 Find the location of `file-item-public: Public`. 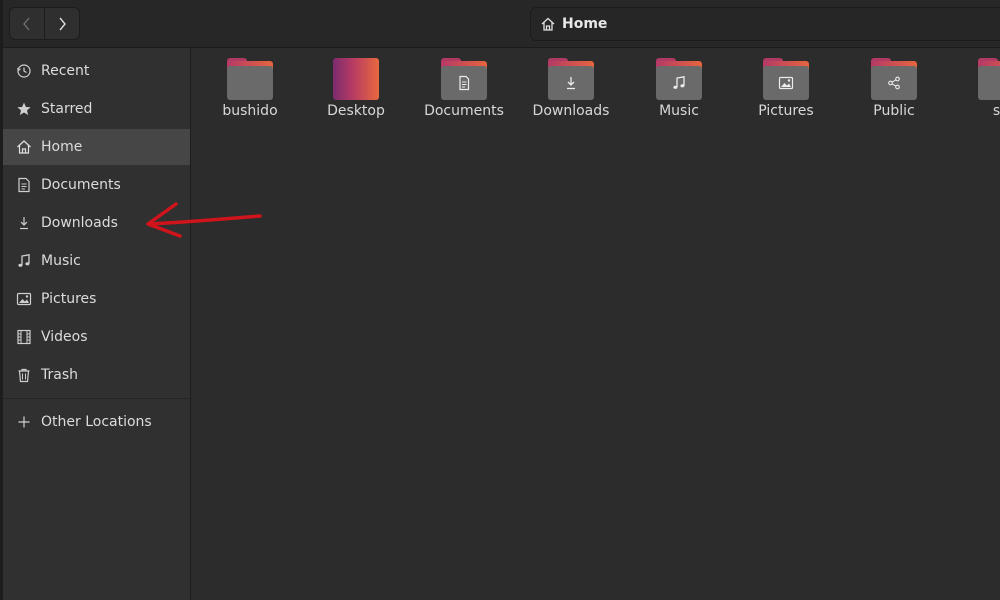

file-item-public: Public is located at coordinates (894, 93).